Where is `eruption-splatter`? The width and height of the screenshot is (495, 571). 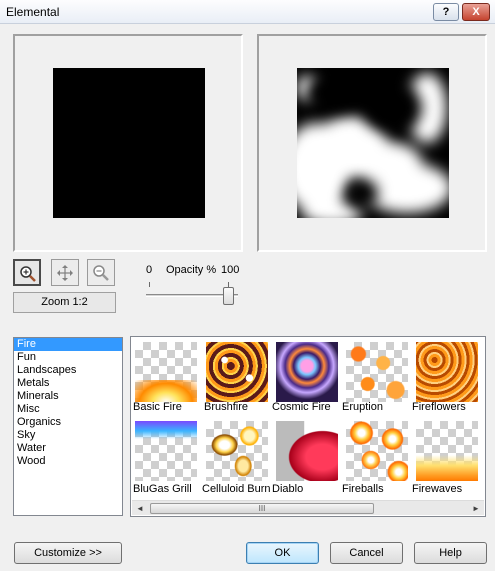
eruption-splatter is located at coordinates (377, 372).